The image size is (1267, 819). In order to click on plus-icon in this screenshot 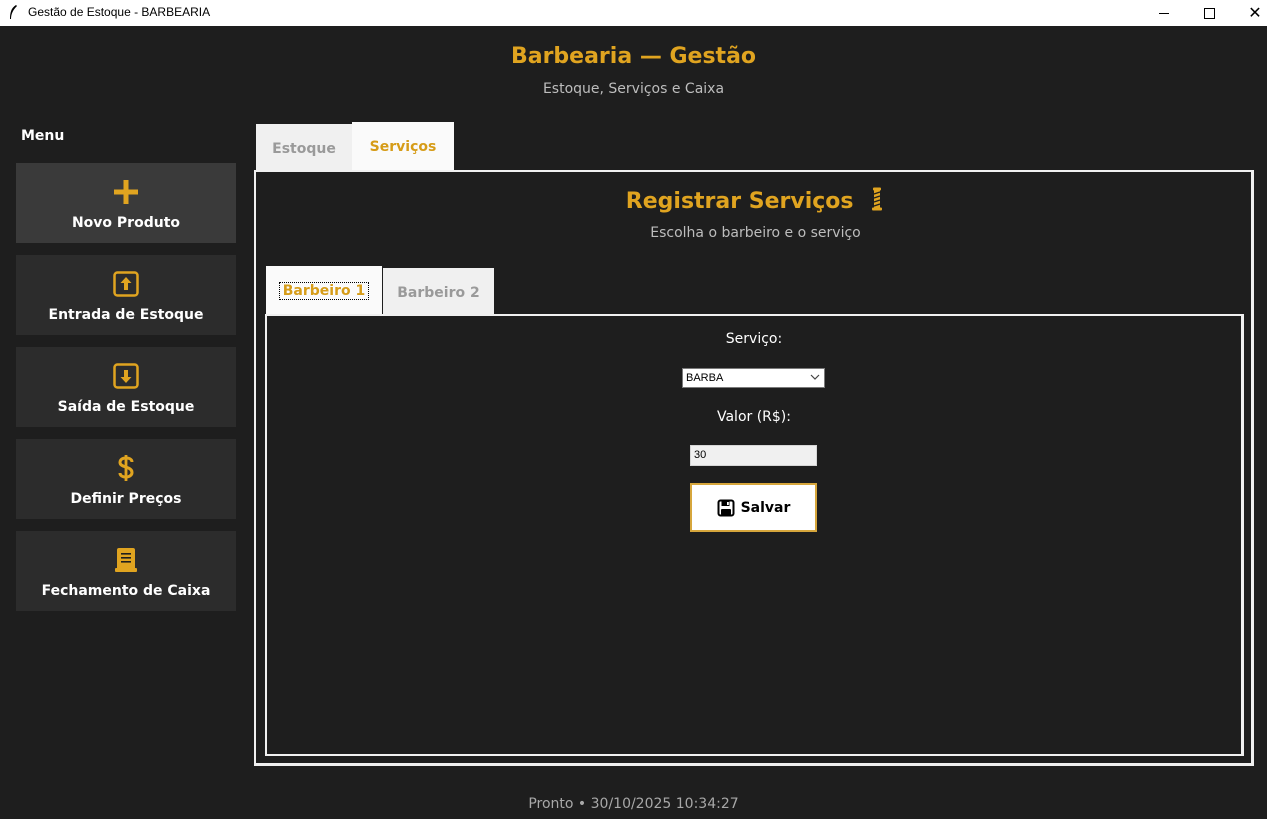, I will do `click(126, 192)`.